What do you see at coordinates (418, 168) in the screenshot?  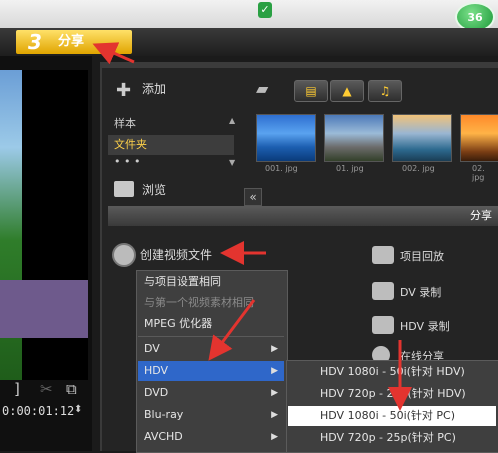 I see `thumbnail-caption: 002. jpg` at bounding box center [418, 168].